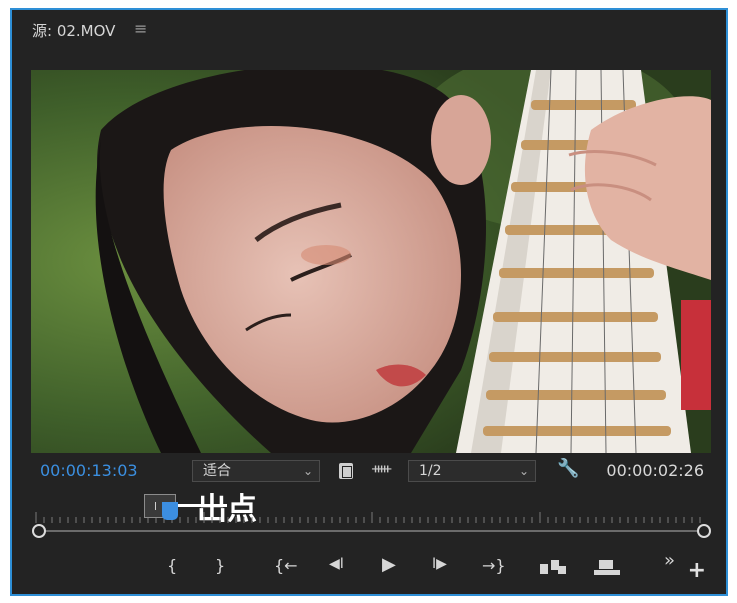 The width and height of the screenshot is (737, 603). Describe the element at coordinates (336, 564) in the screenshot. I see `step-back-button: ◀I` at that location.